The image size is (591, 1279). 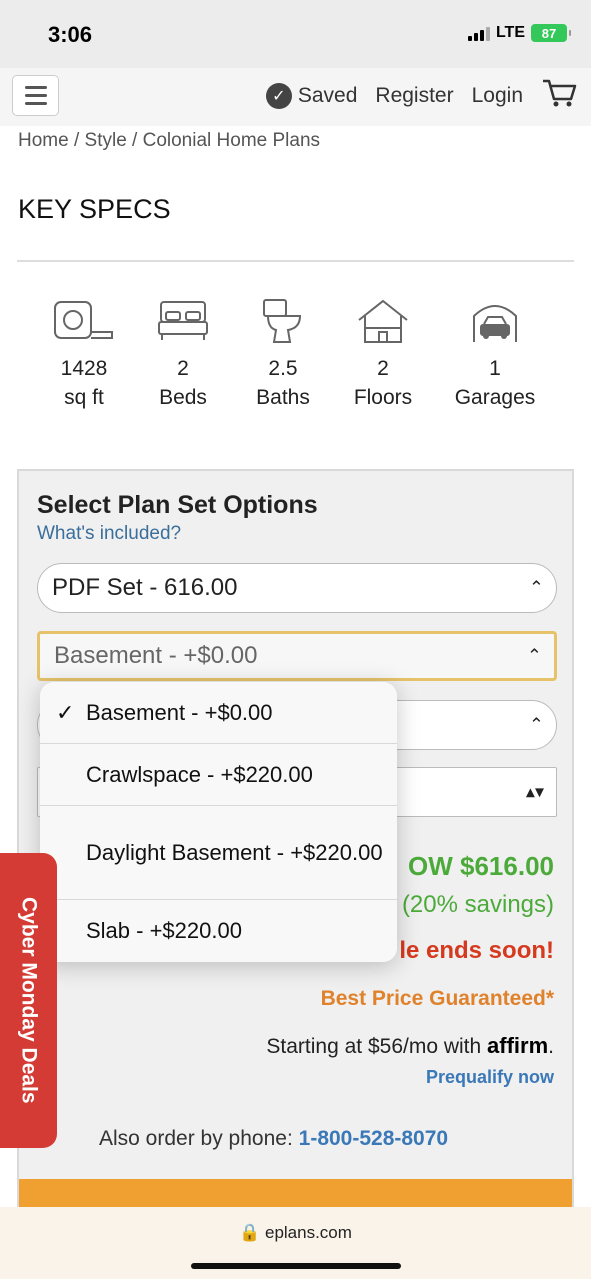 I want to click on status-time: 3:06, so click(x=70, y=34).